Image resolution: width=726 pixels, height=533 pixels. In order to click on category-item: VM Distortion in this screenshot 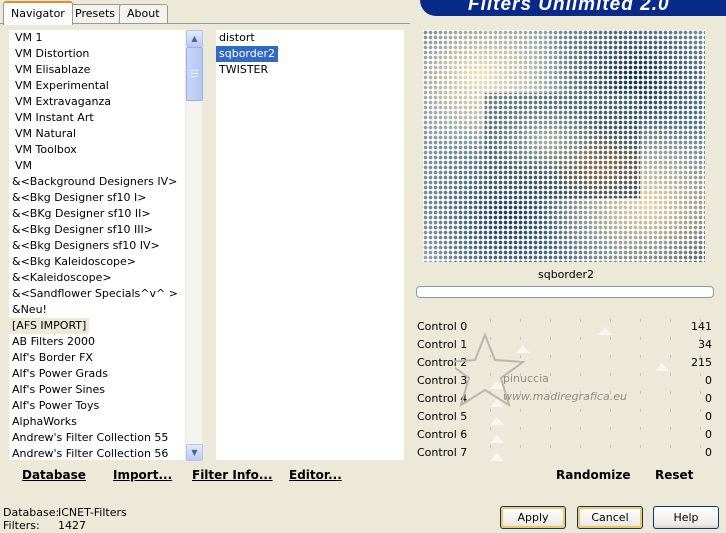, I will do `click(97, 54)`.